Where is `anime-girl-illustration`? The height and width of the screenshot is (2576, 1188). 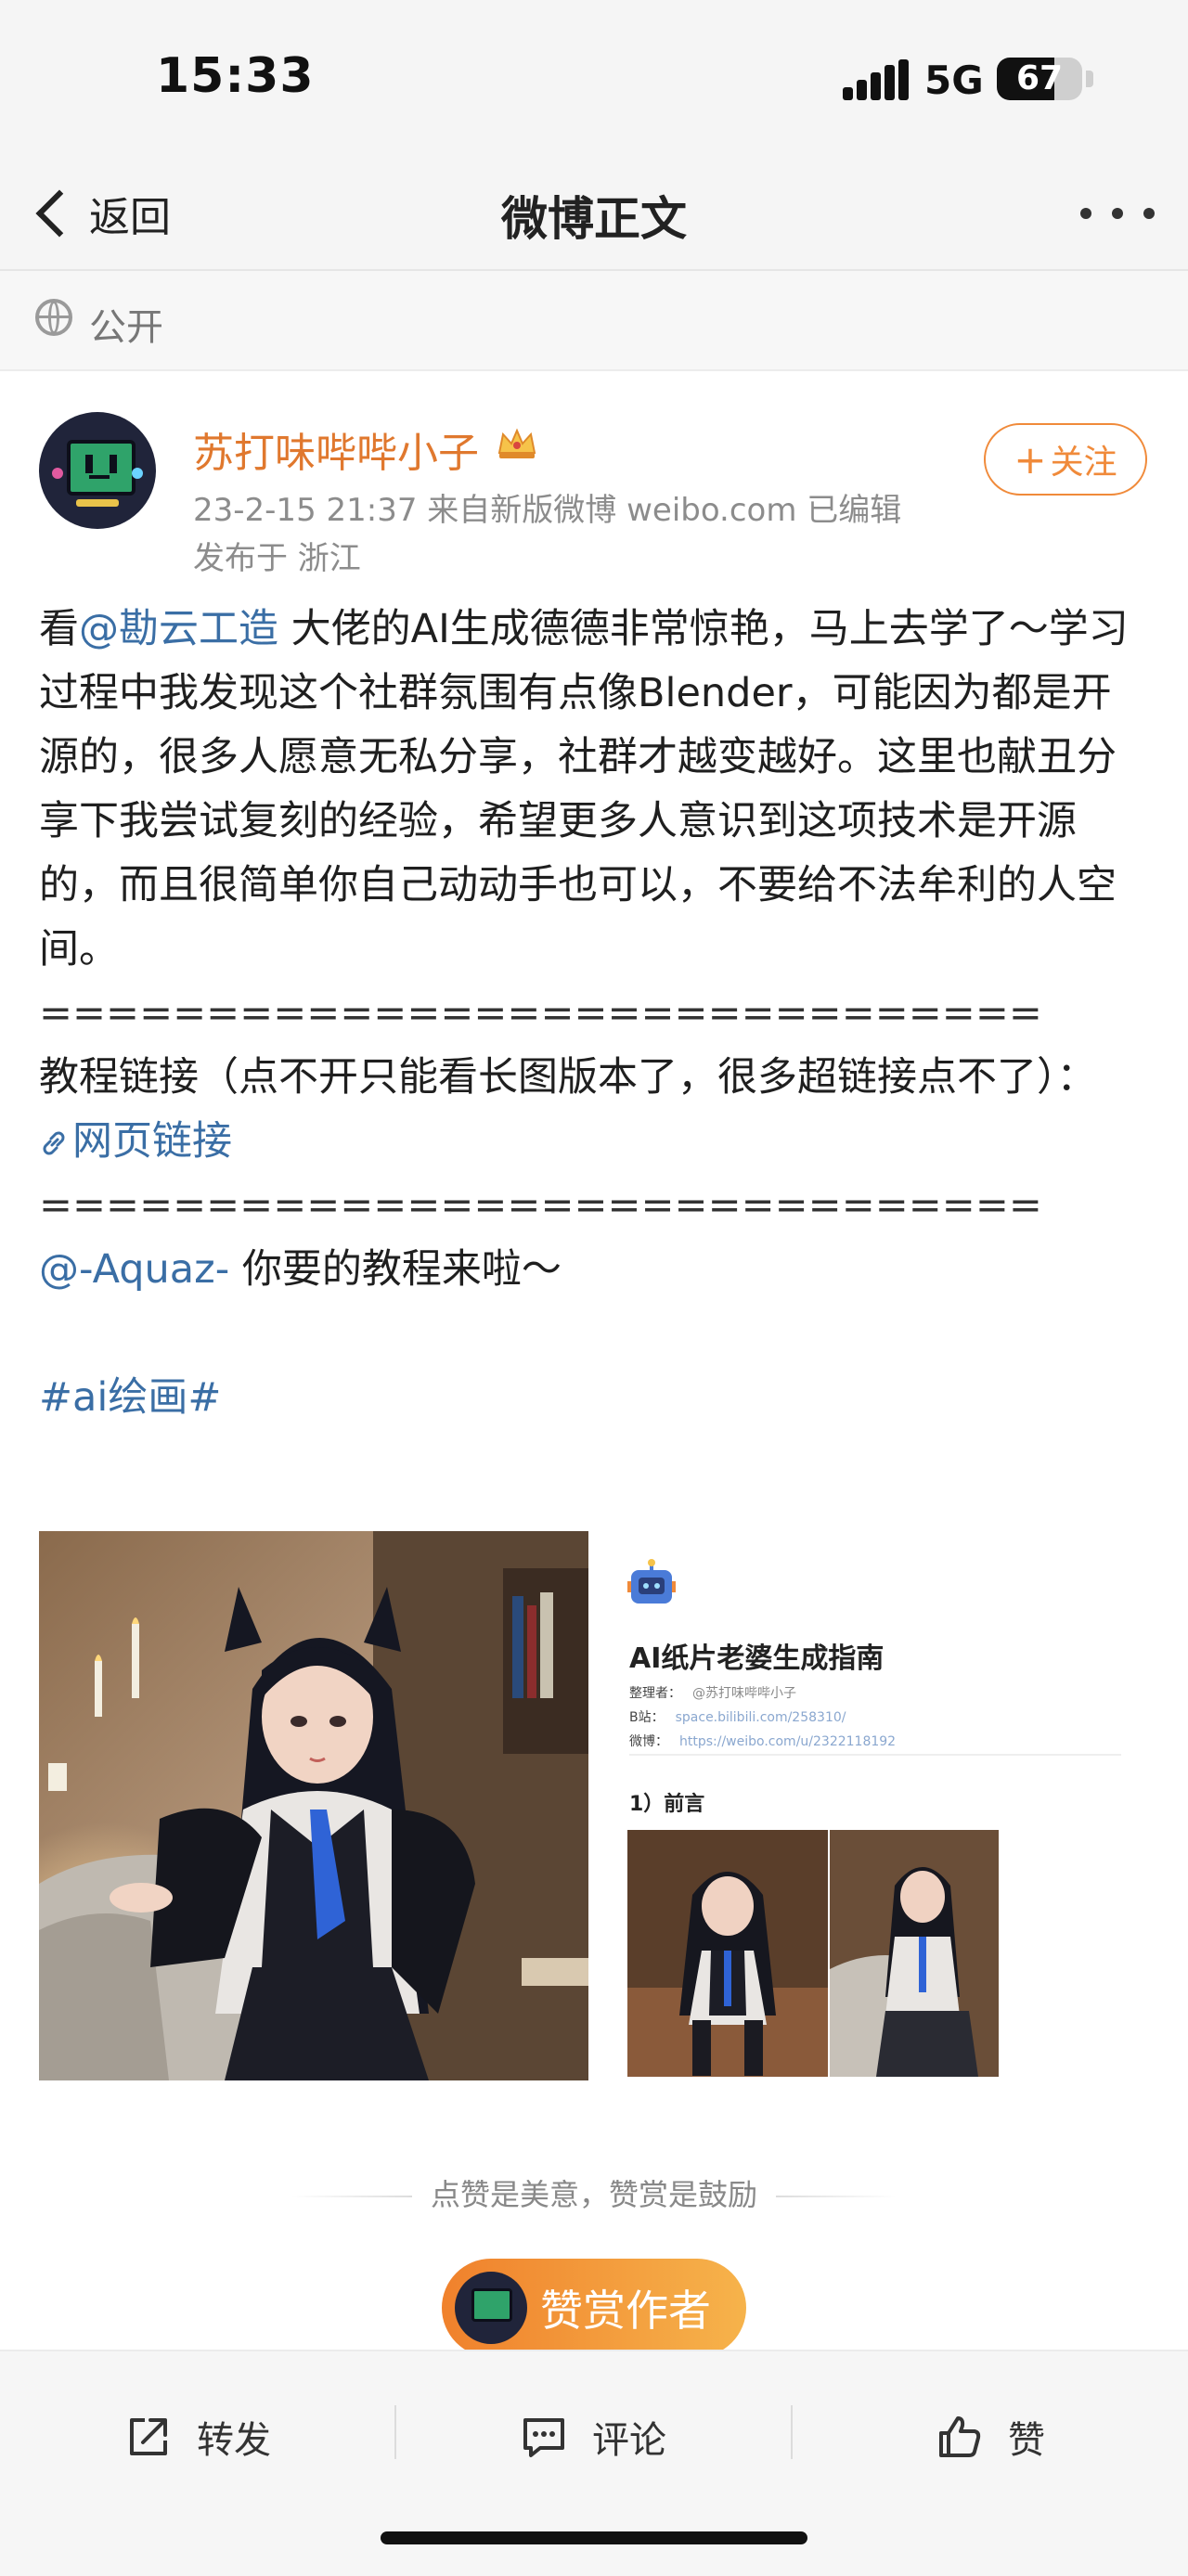 anime-girl-illustration is located at coordinates (313, 1805).